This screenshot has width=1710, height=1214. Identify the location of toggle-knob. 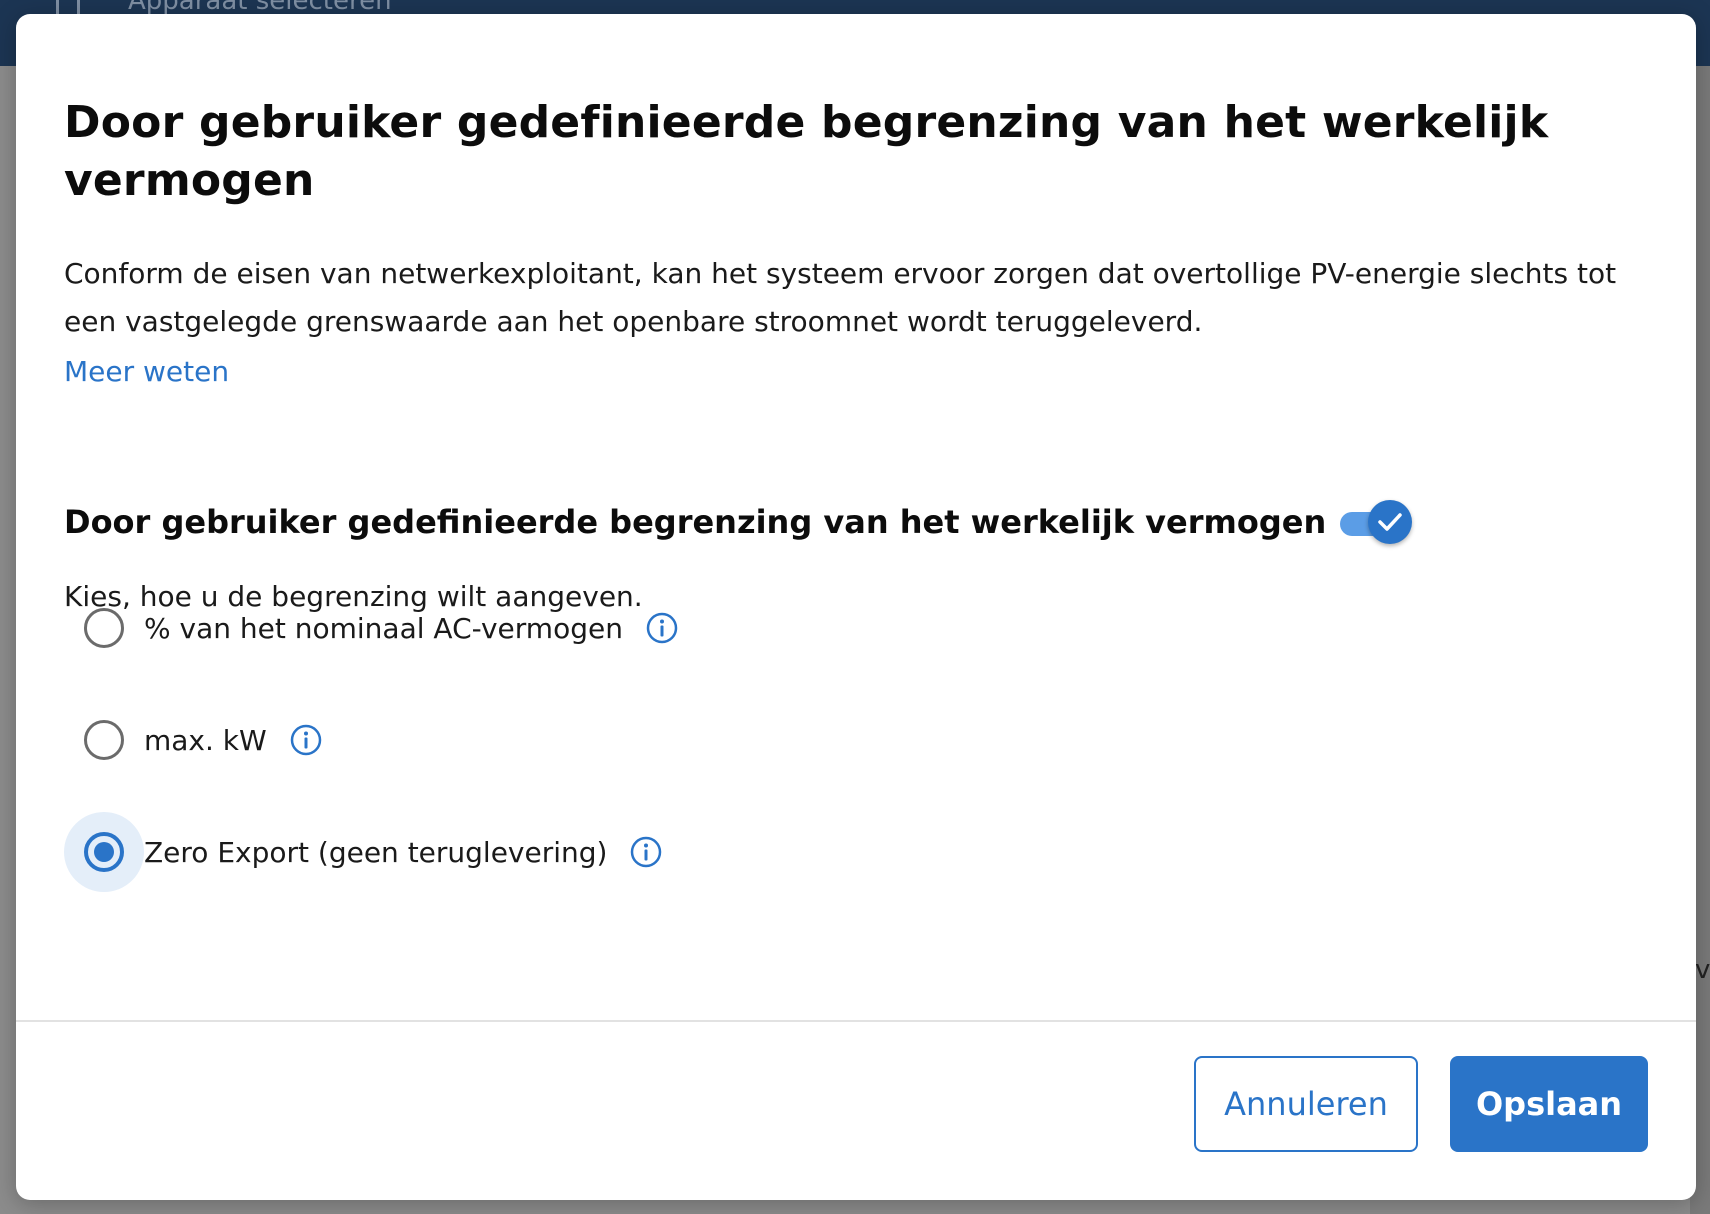
(1390, 522).